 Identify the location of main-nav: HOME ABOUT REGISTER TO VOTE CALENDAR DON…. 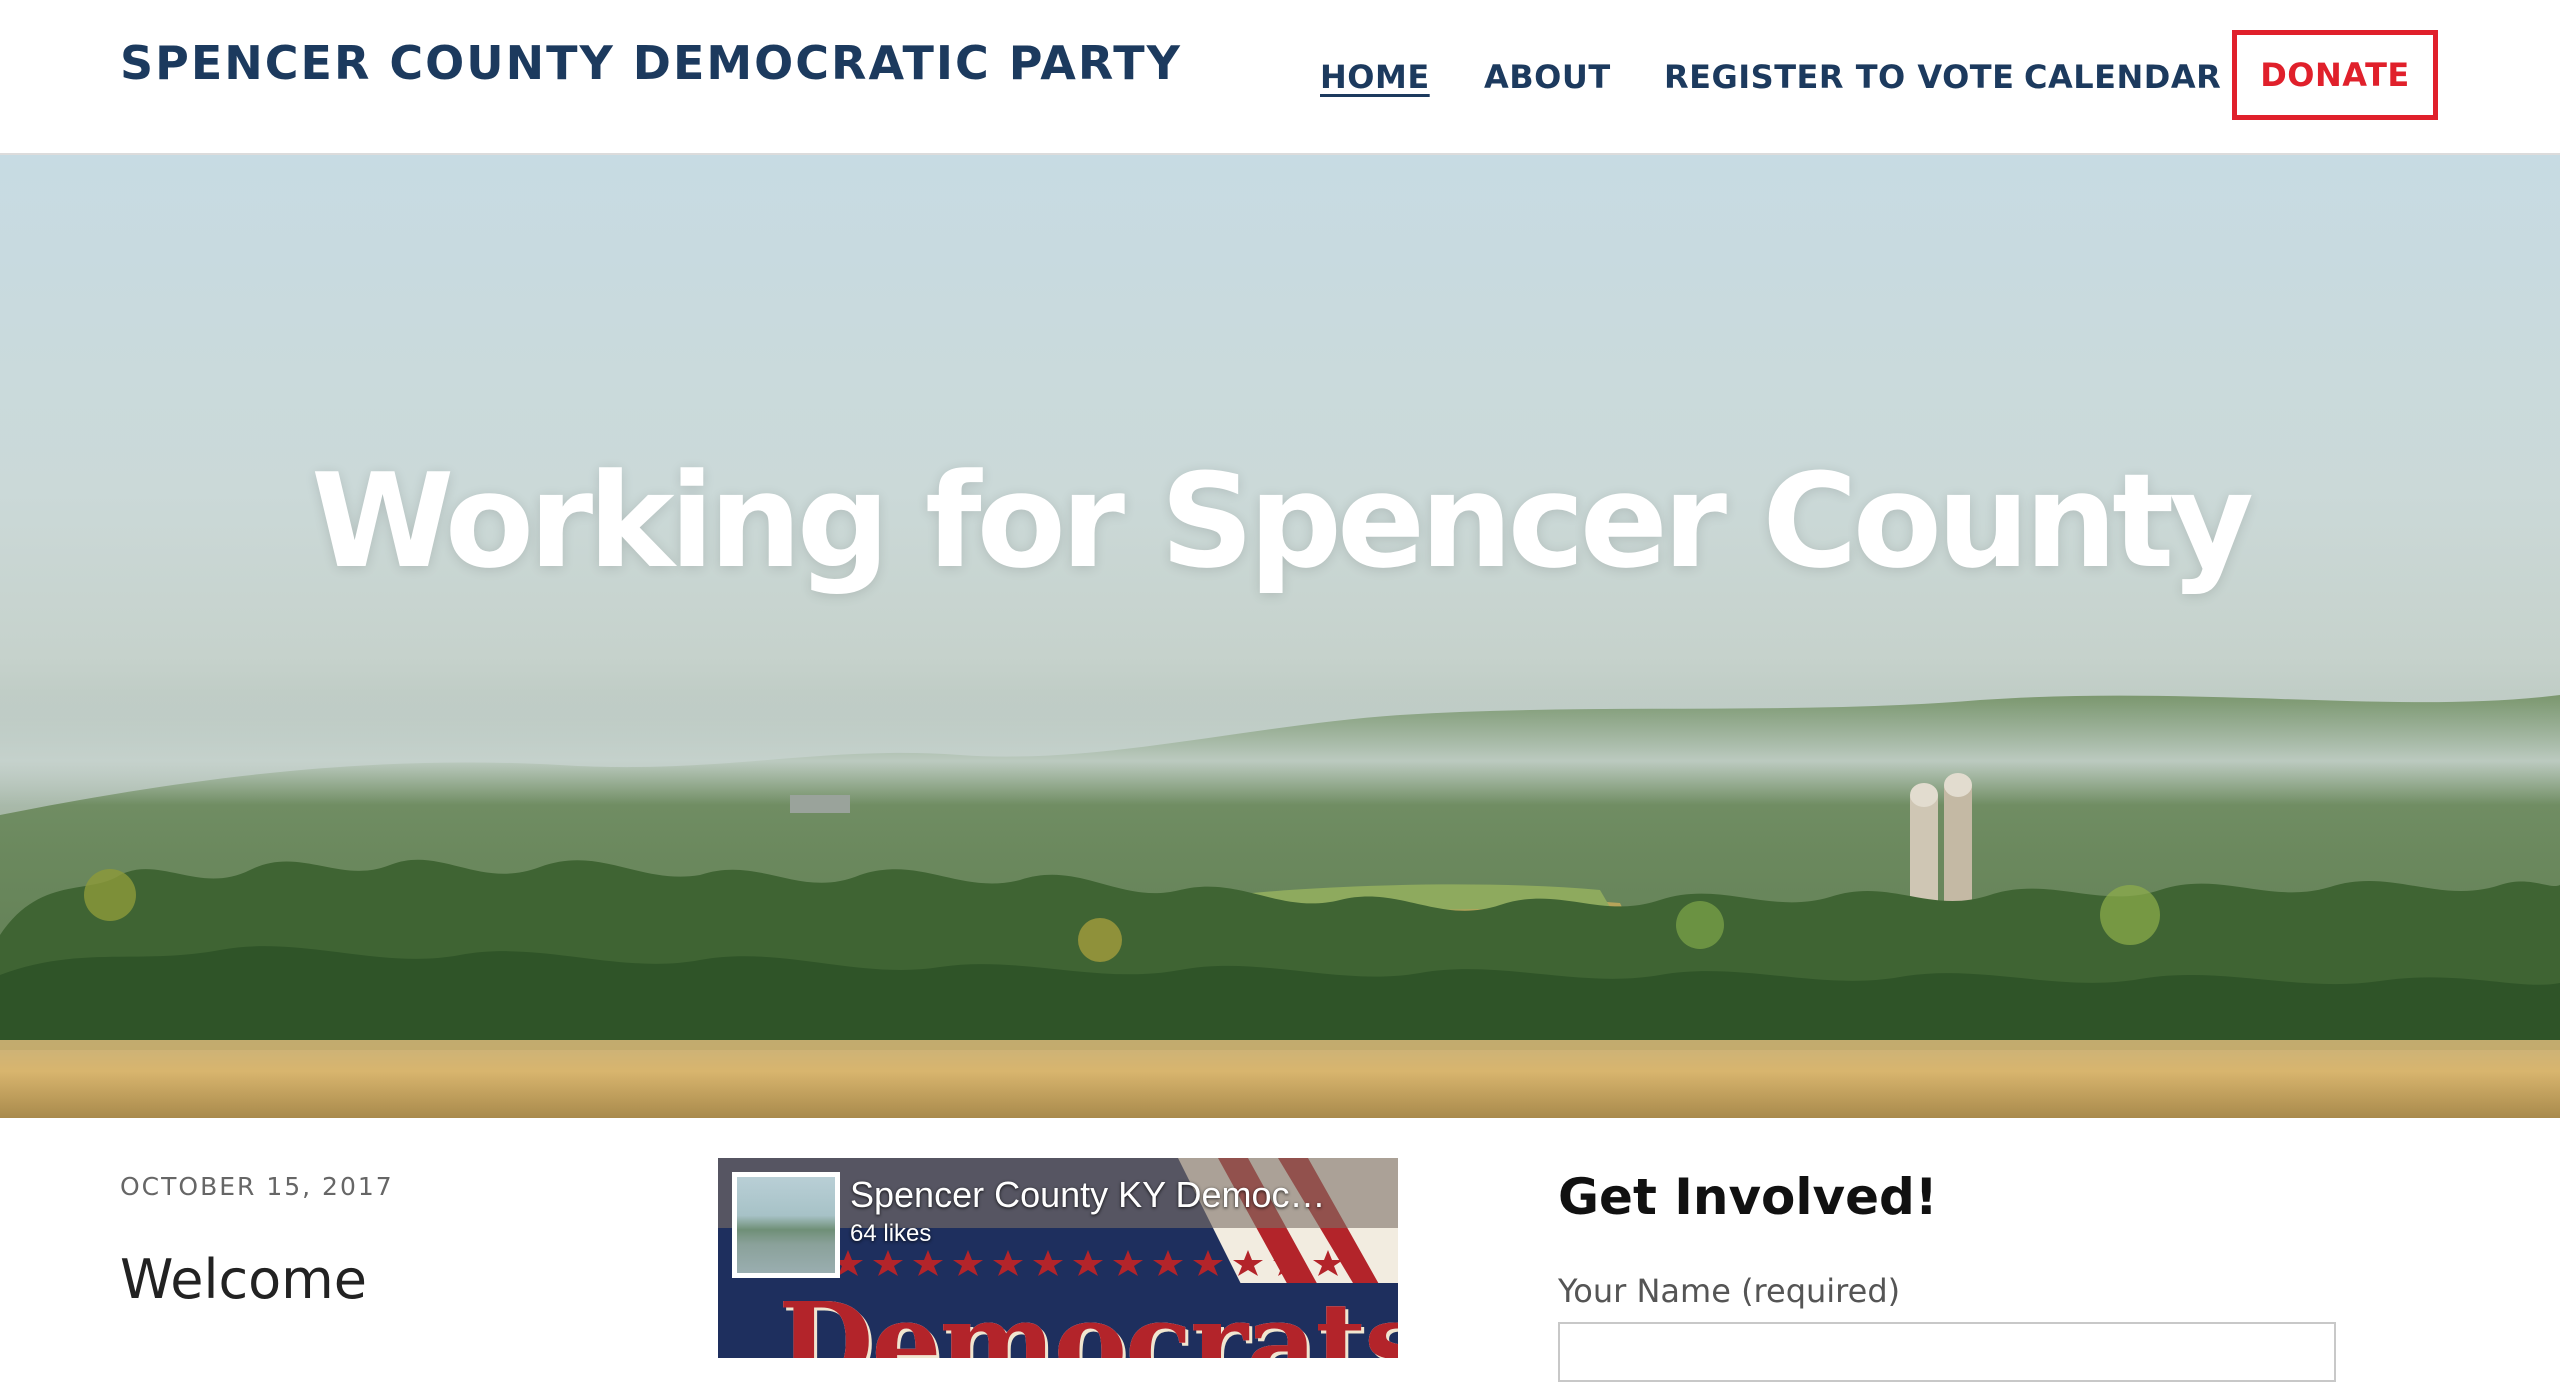
(1910, 77).